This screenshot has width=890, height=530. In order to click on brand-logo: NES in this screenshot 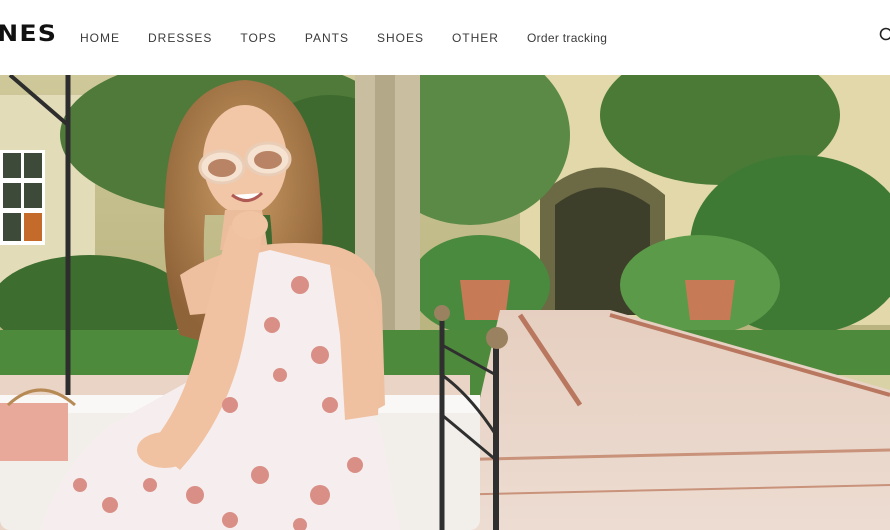, I will do `click(28, 34)`.